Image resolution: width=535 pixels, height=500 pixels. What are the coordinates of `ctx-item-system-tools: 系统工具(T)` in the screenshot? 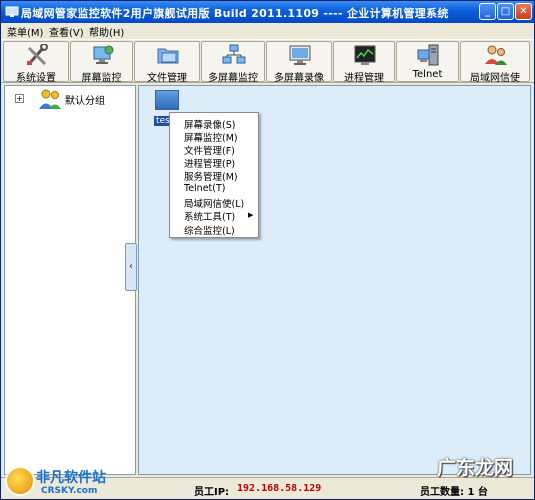 It's located at (209, 216).